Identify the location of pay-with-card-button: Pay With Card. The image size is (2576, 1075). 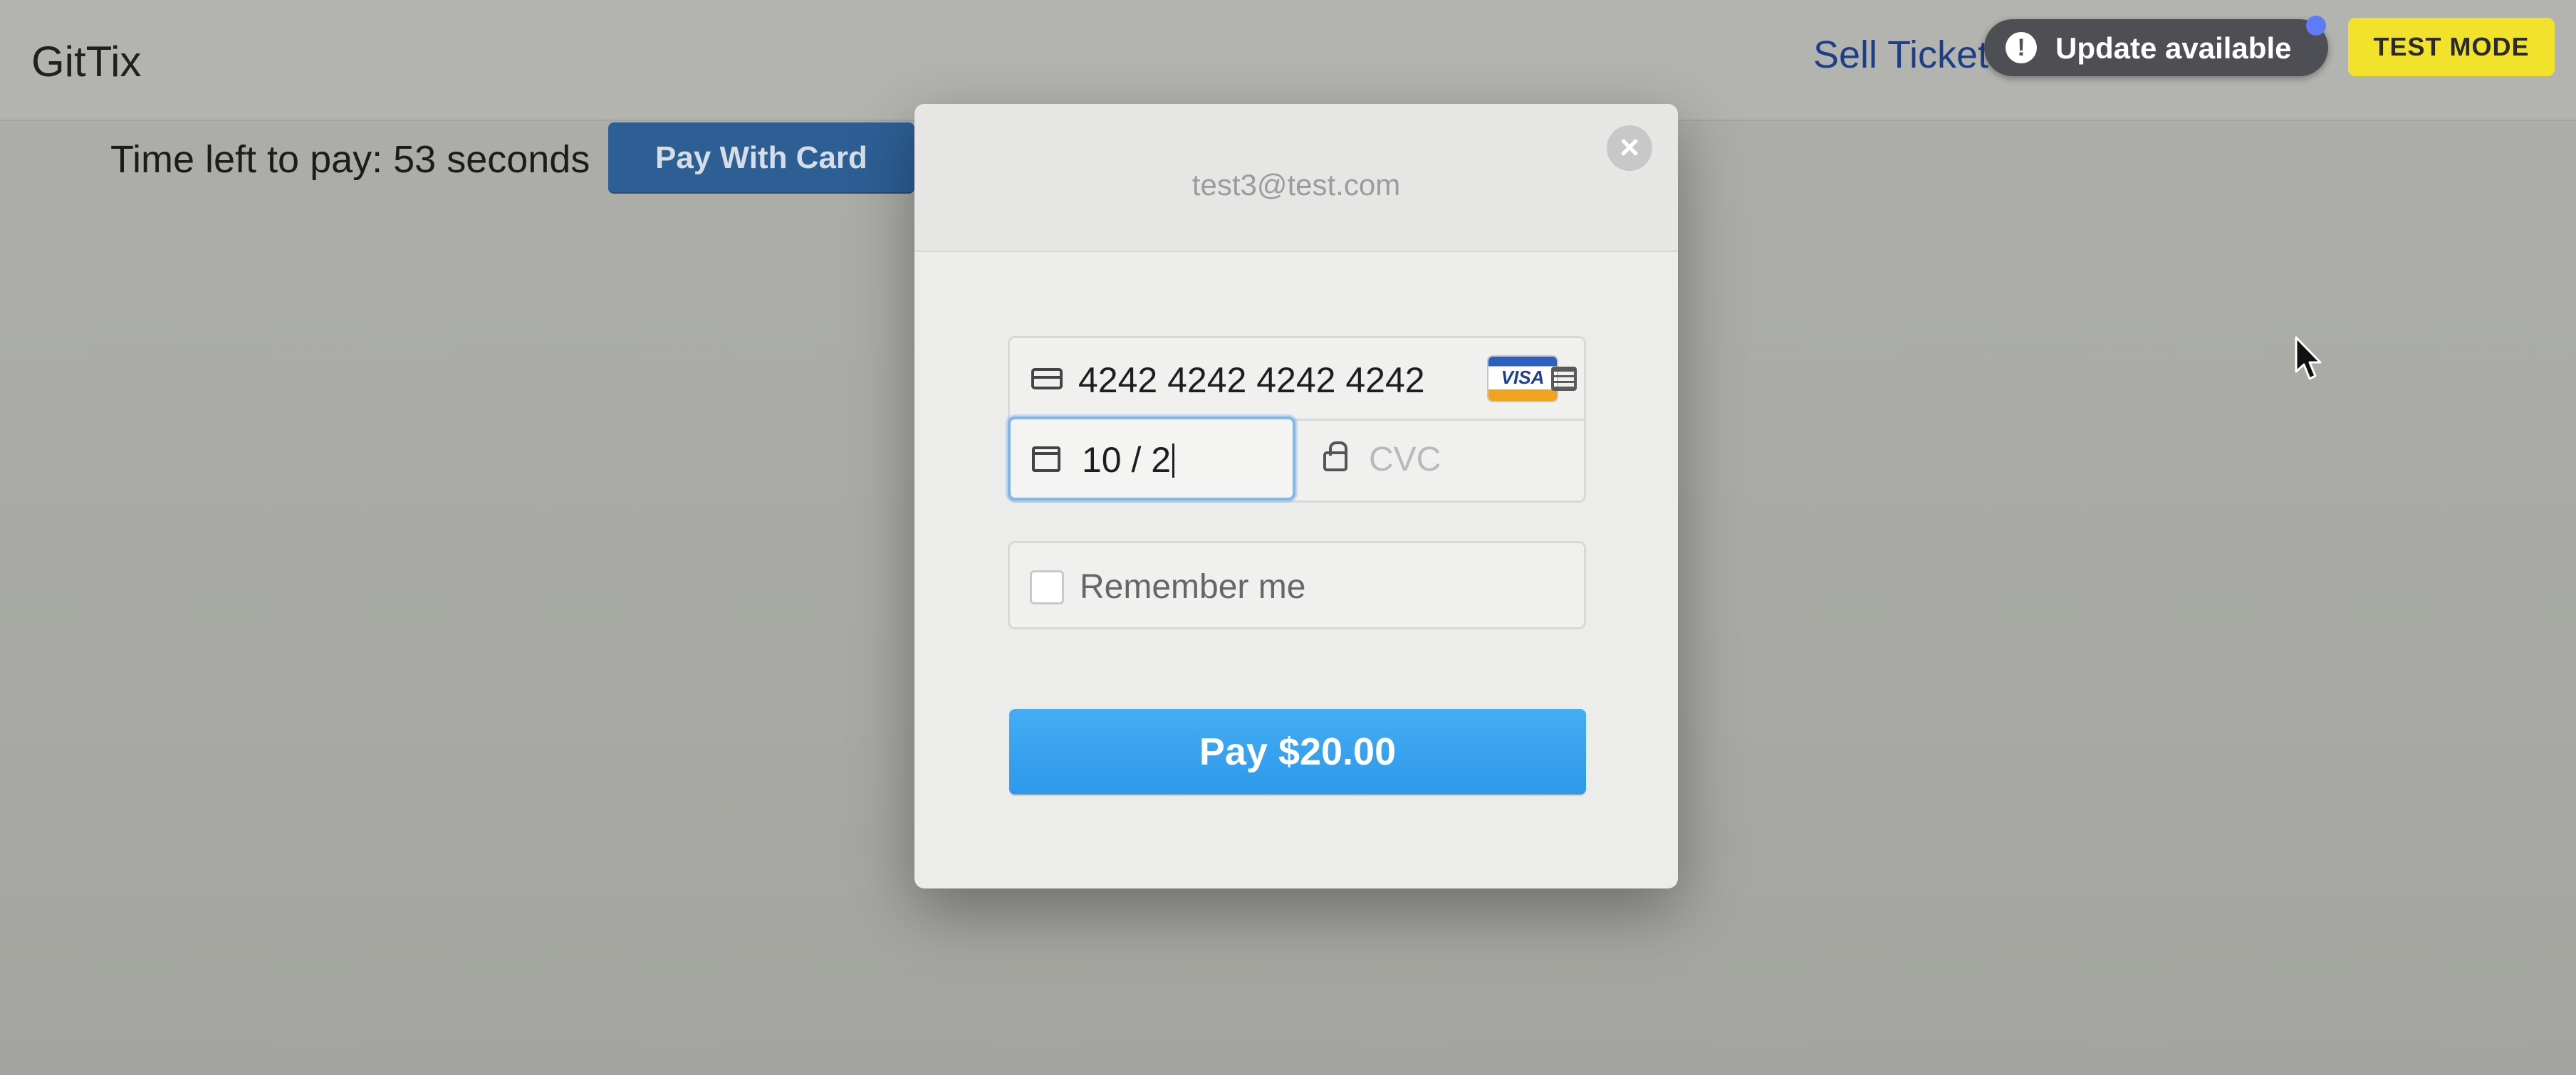
(761, 158).